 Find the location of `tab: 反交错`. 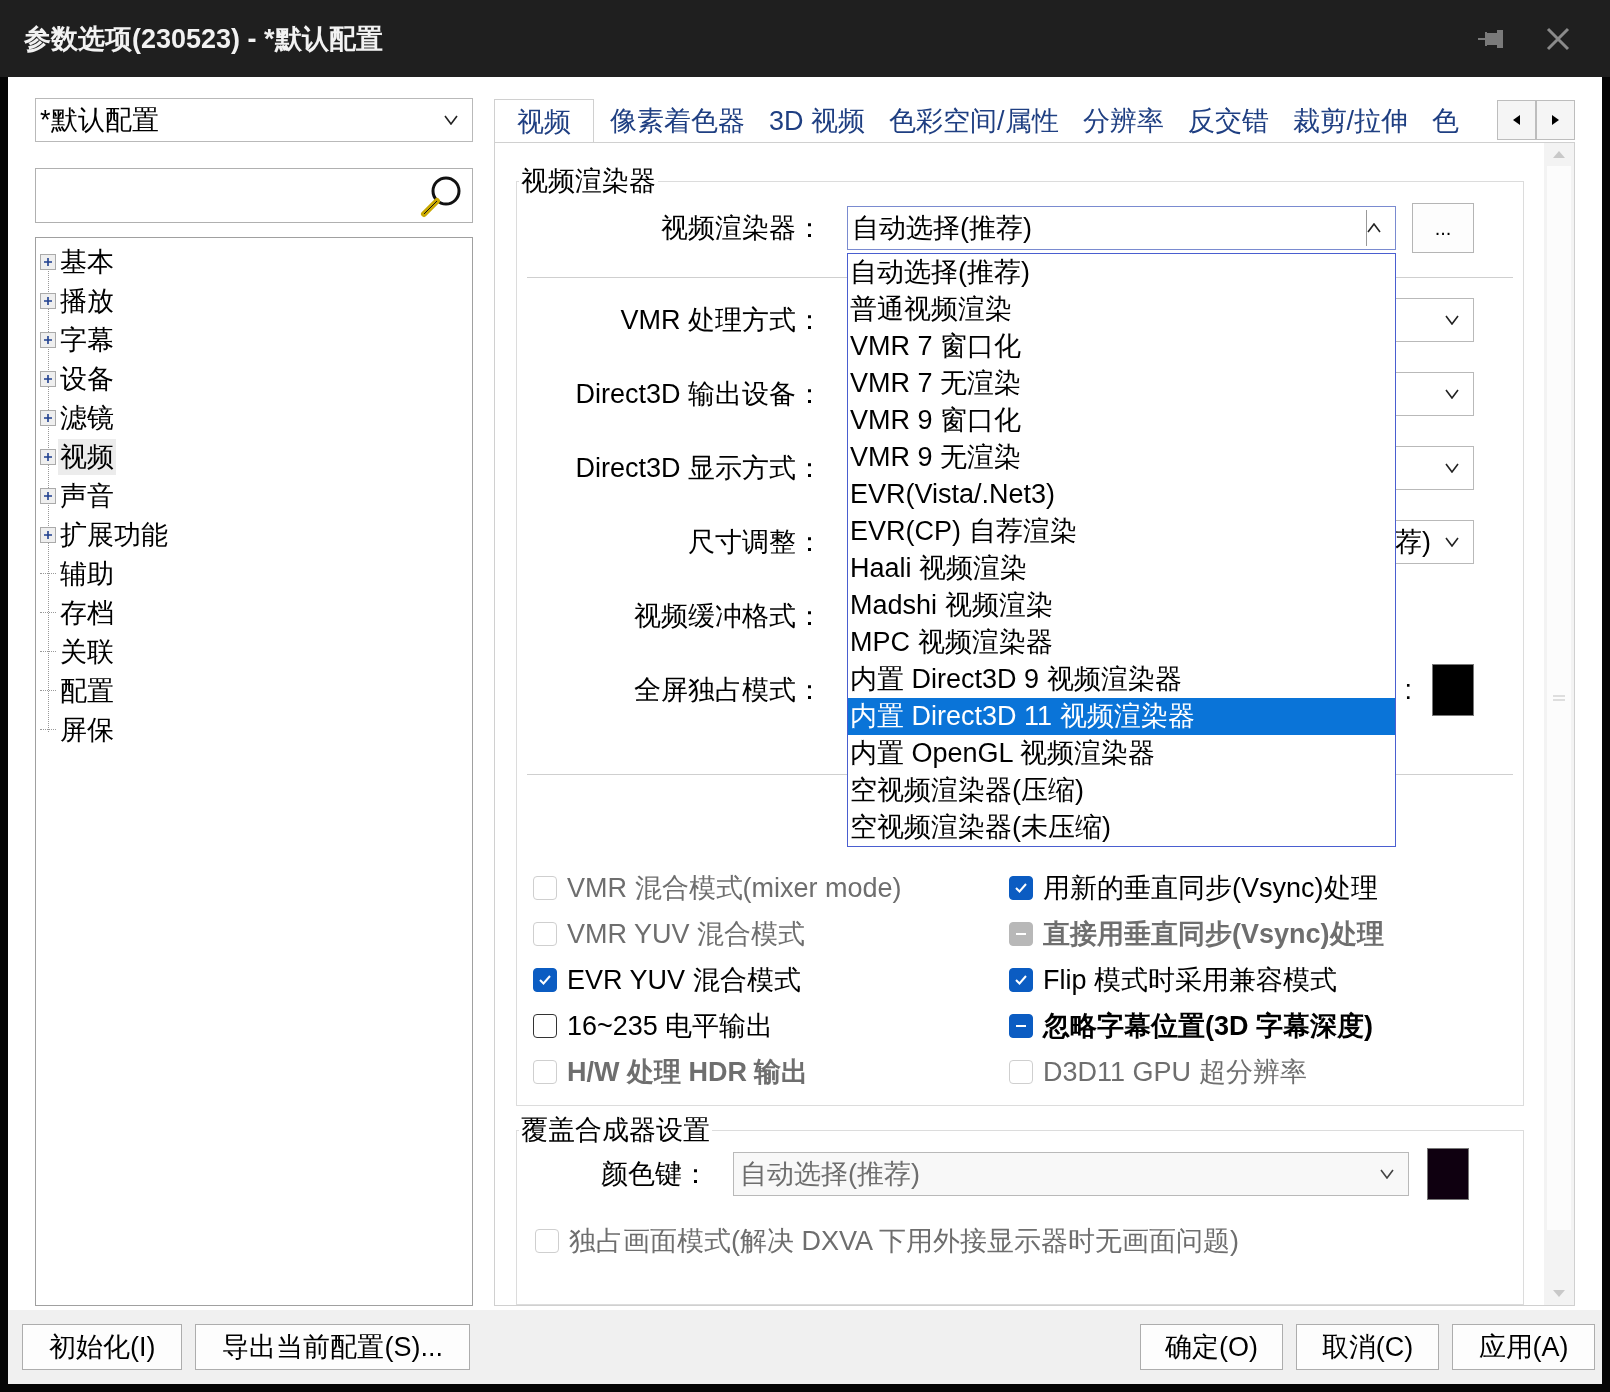

tab: 反交错 is located at coordinates (1228, 120).